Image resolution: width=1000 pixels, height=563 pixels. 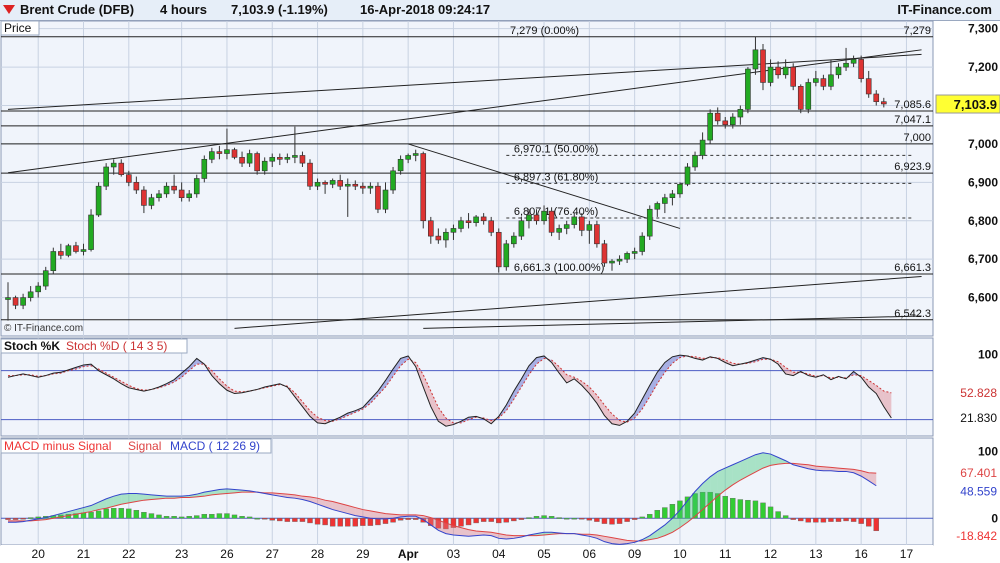 What do you see at coordinates (273, 554) in the screenshot?
I see `x-tick-label: 27` at bounding box center [273, 554].